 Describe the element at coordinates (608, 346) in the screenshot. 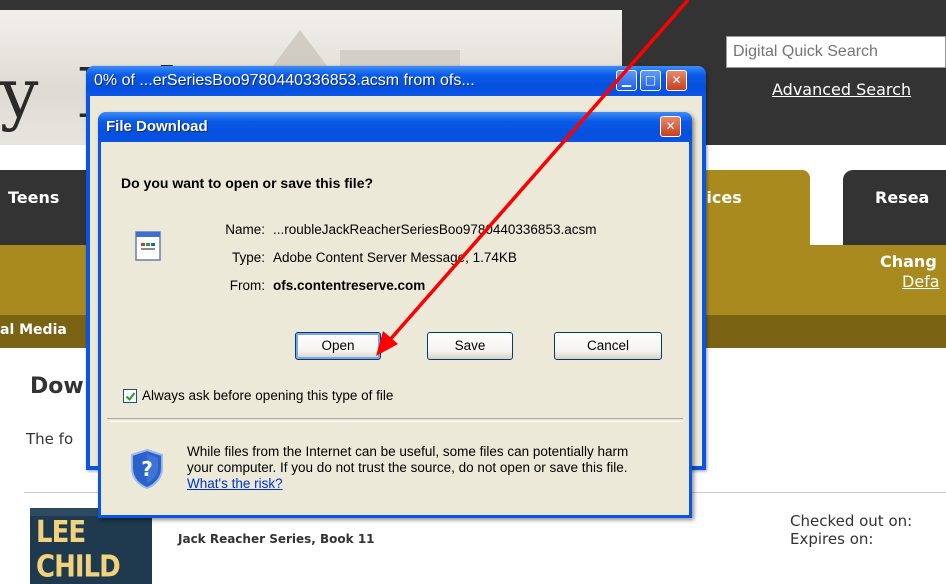

I see `cancel-button: Cancel` at that location.